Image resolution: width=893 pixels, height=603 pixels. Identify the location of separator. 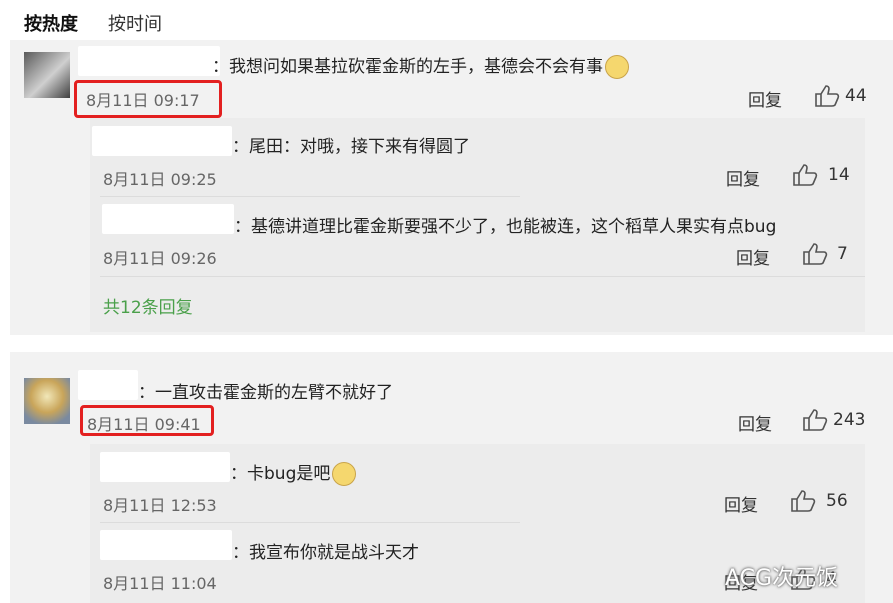
(446, 343).